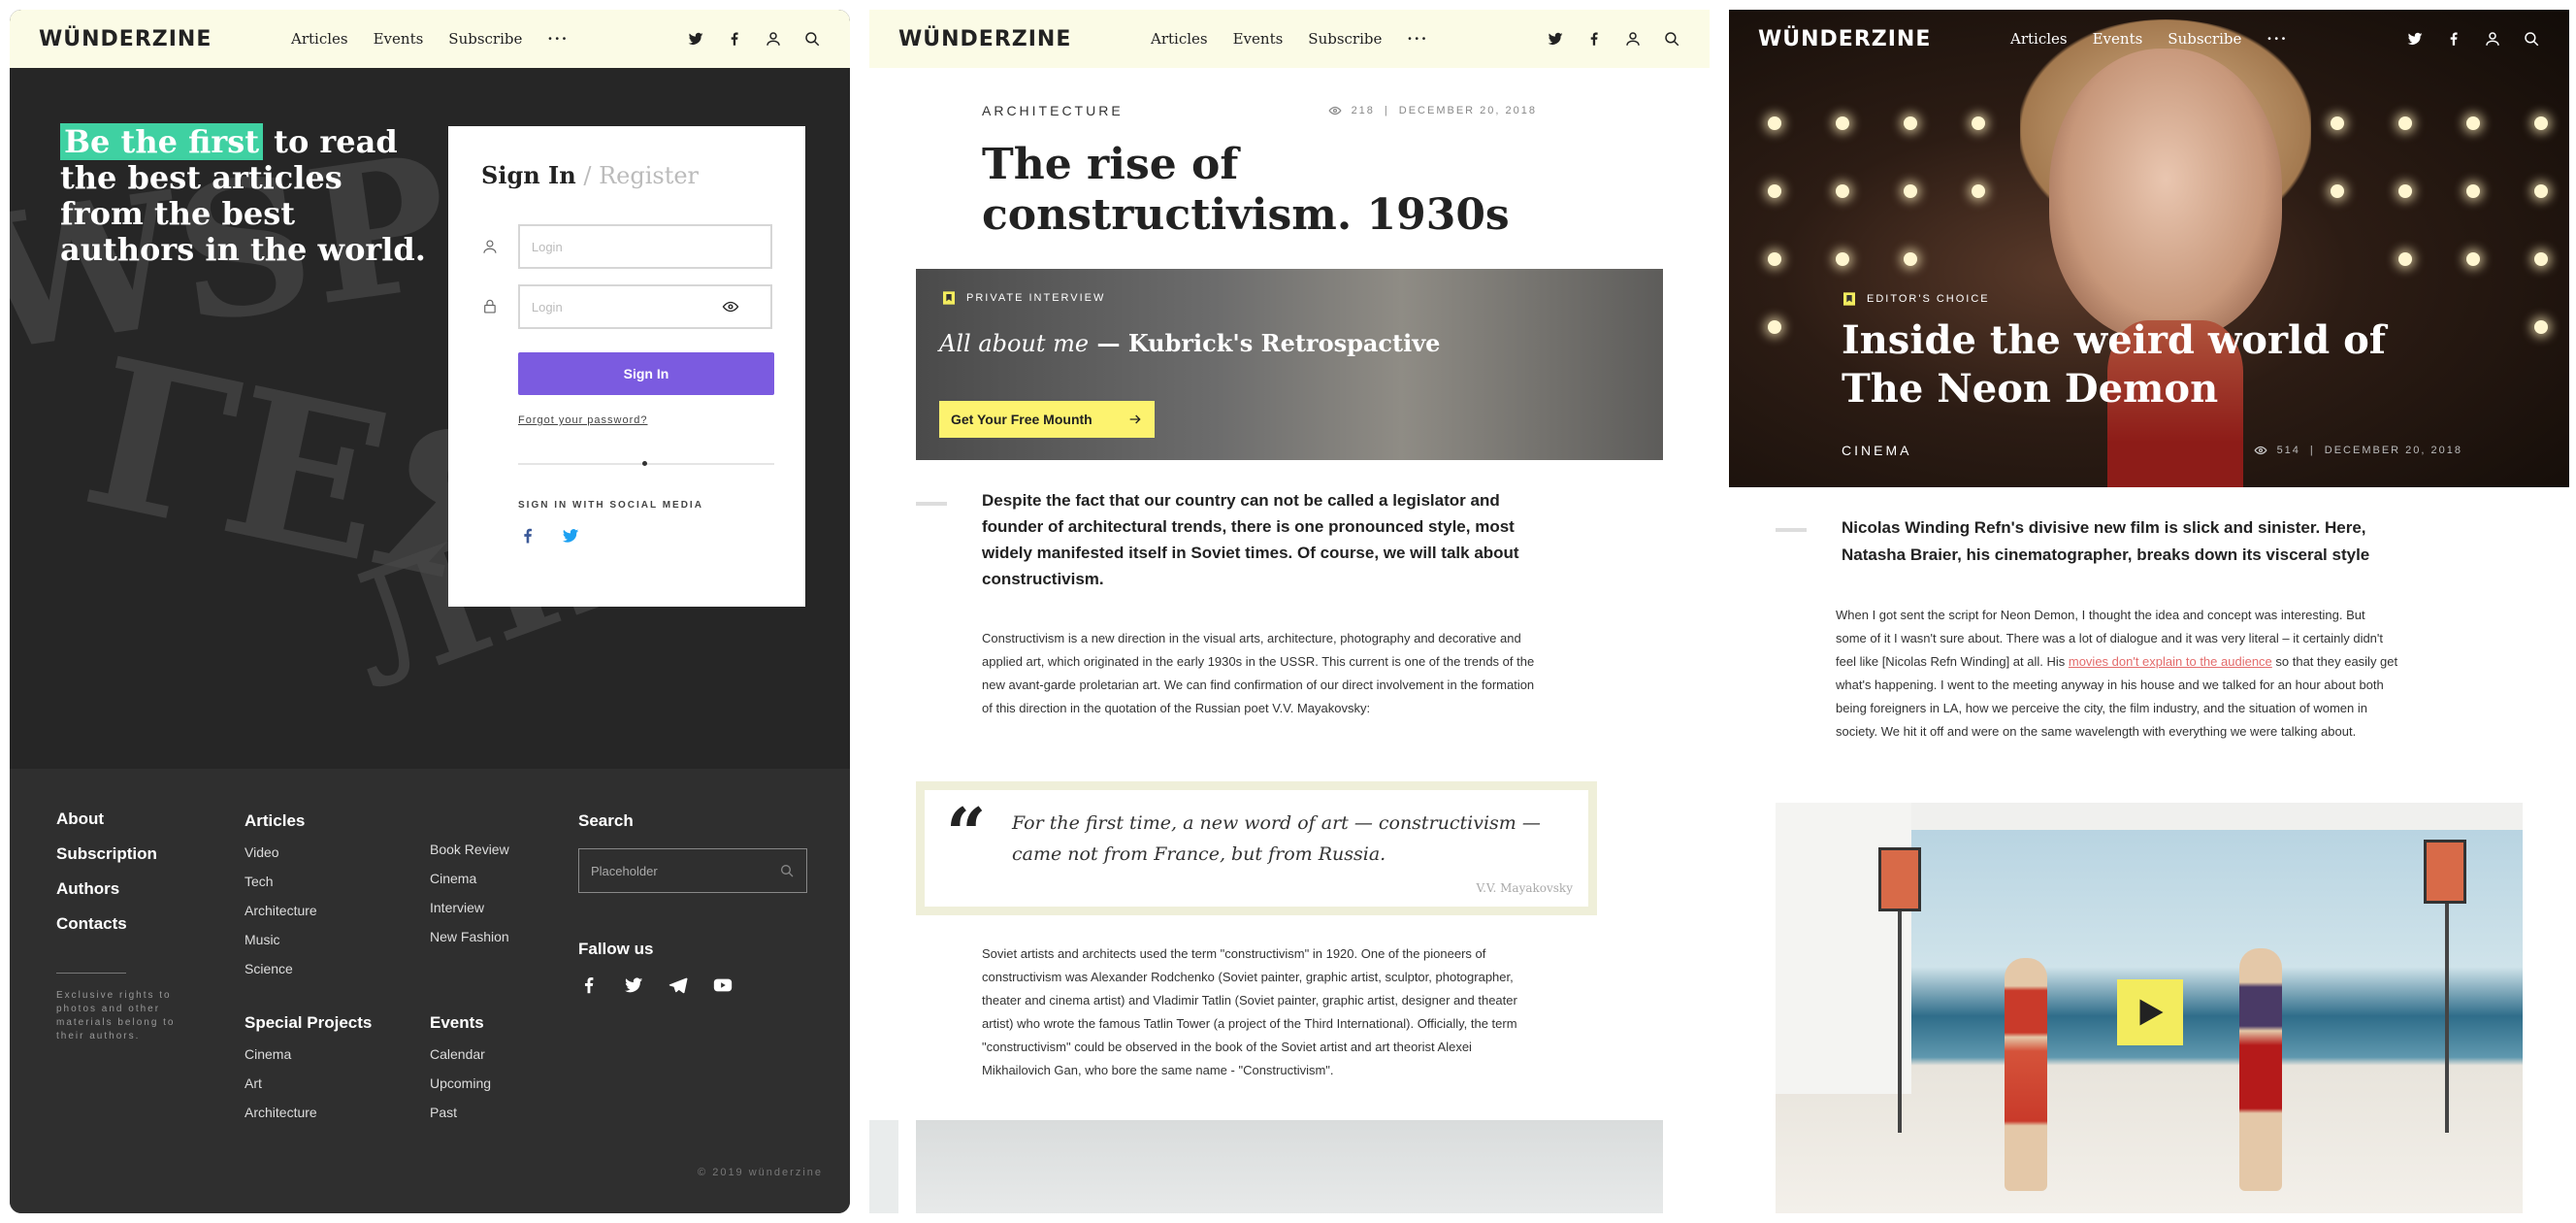 The image size is (2576, 1223). What do you see at coordinates (1468, 110) in the screenshot?
I see `article-date: DECEMBER 20, 2018` at bounding box center [1468, 110].